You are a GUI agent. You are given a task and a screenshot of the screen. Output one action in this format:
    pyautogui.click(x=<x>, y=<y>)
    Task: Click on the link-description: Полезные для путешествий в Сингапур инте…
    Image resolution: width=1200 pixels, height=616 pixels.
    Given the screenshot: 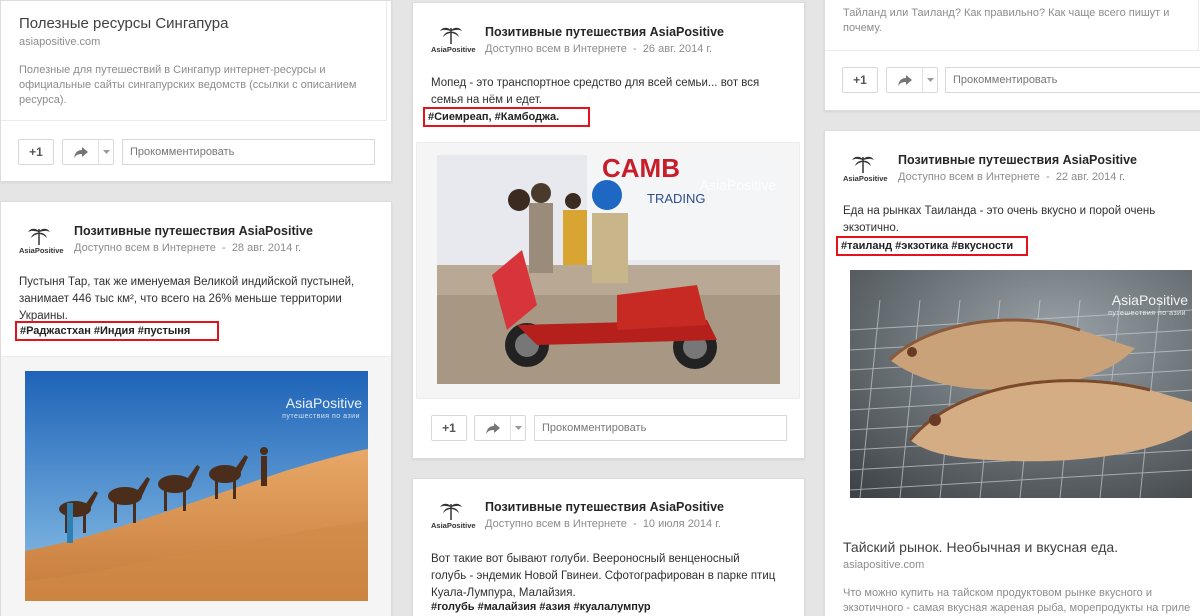 What is the action you would take?
    pyautogui.click(x=188, y=85)
    